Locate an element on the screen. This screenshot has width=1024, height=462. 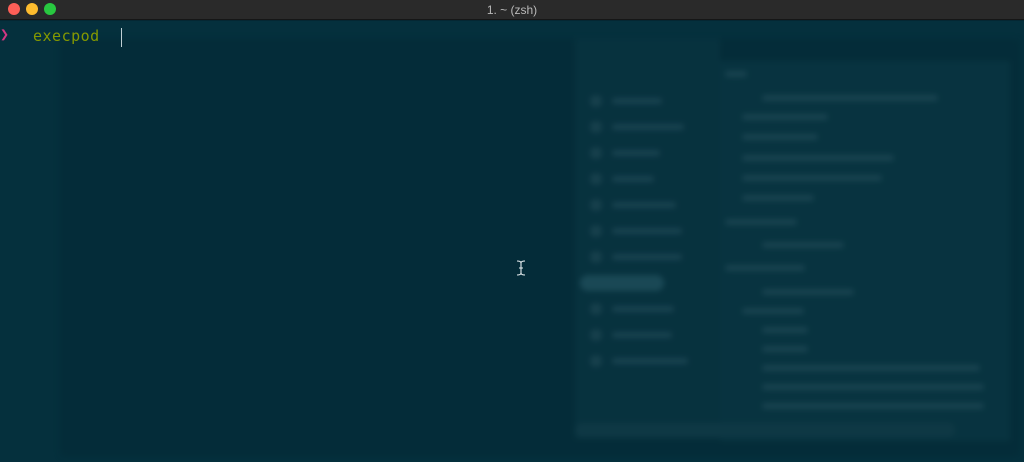
command-text: execpod is located at coordinates (66, 36).